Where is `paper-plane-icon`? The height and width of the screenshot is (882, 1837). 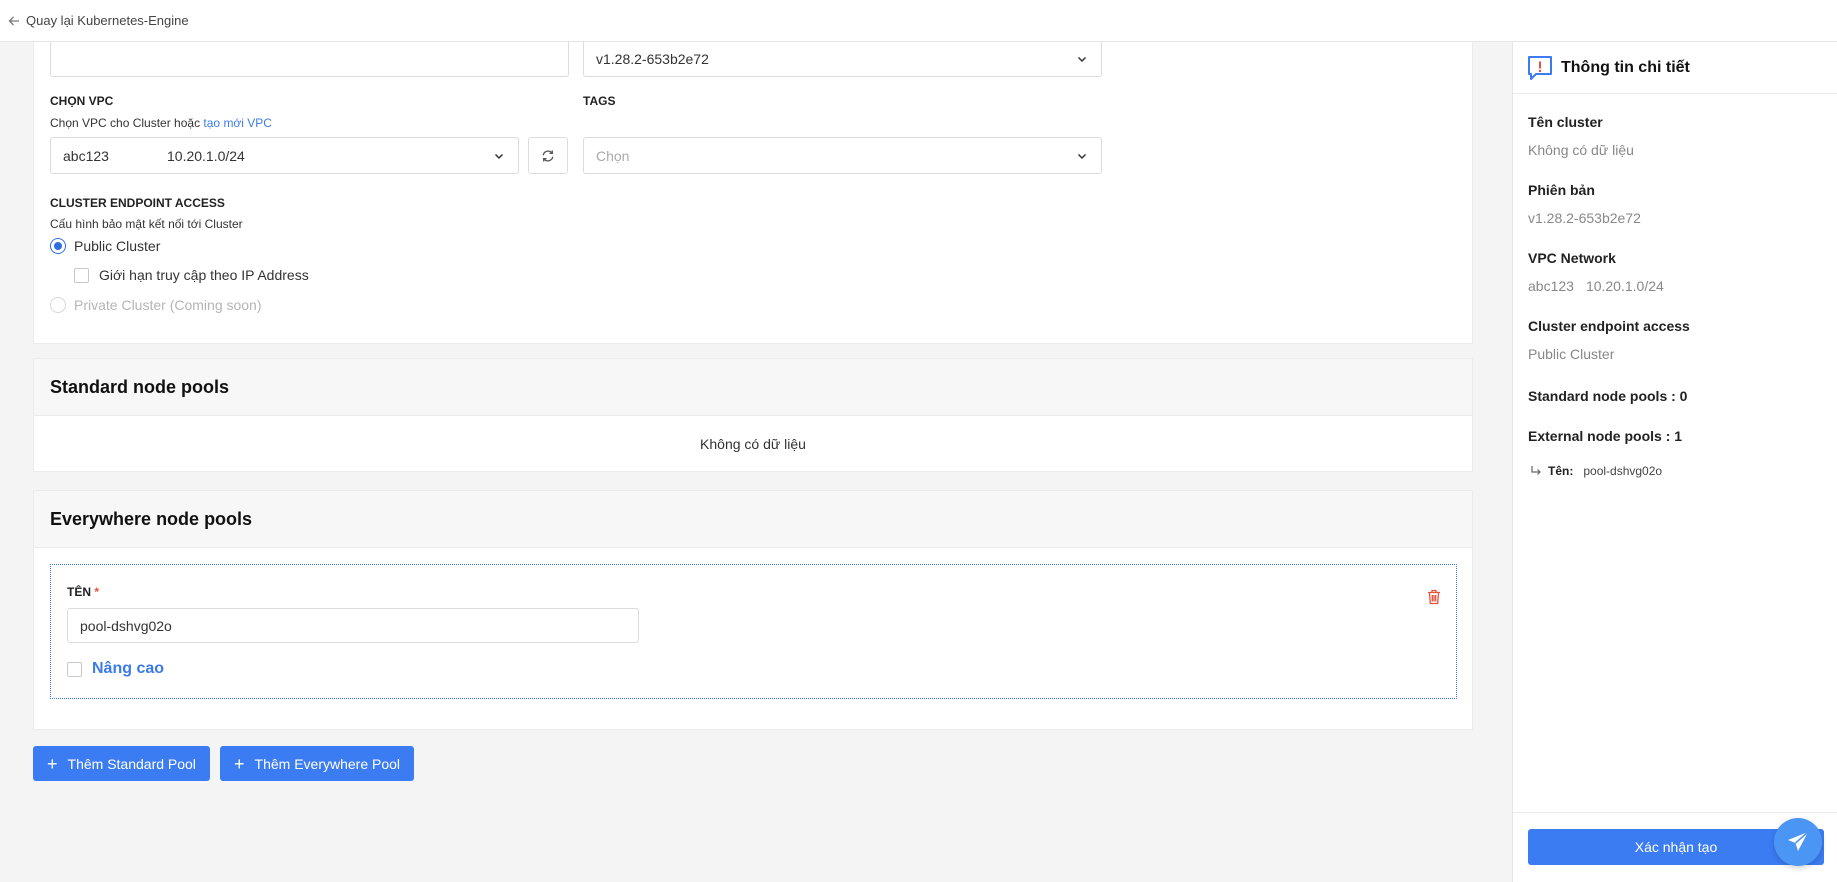
paper-plane-icon is located at coordinates (1798, 841).